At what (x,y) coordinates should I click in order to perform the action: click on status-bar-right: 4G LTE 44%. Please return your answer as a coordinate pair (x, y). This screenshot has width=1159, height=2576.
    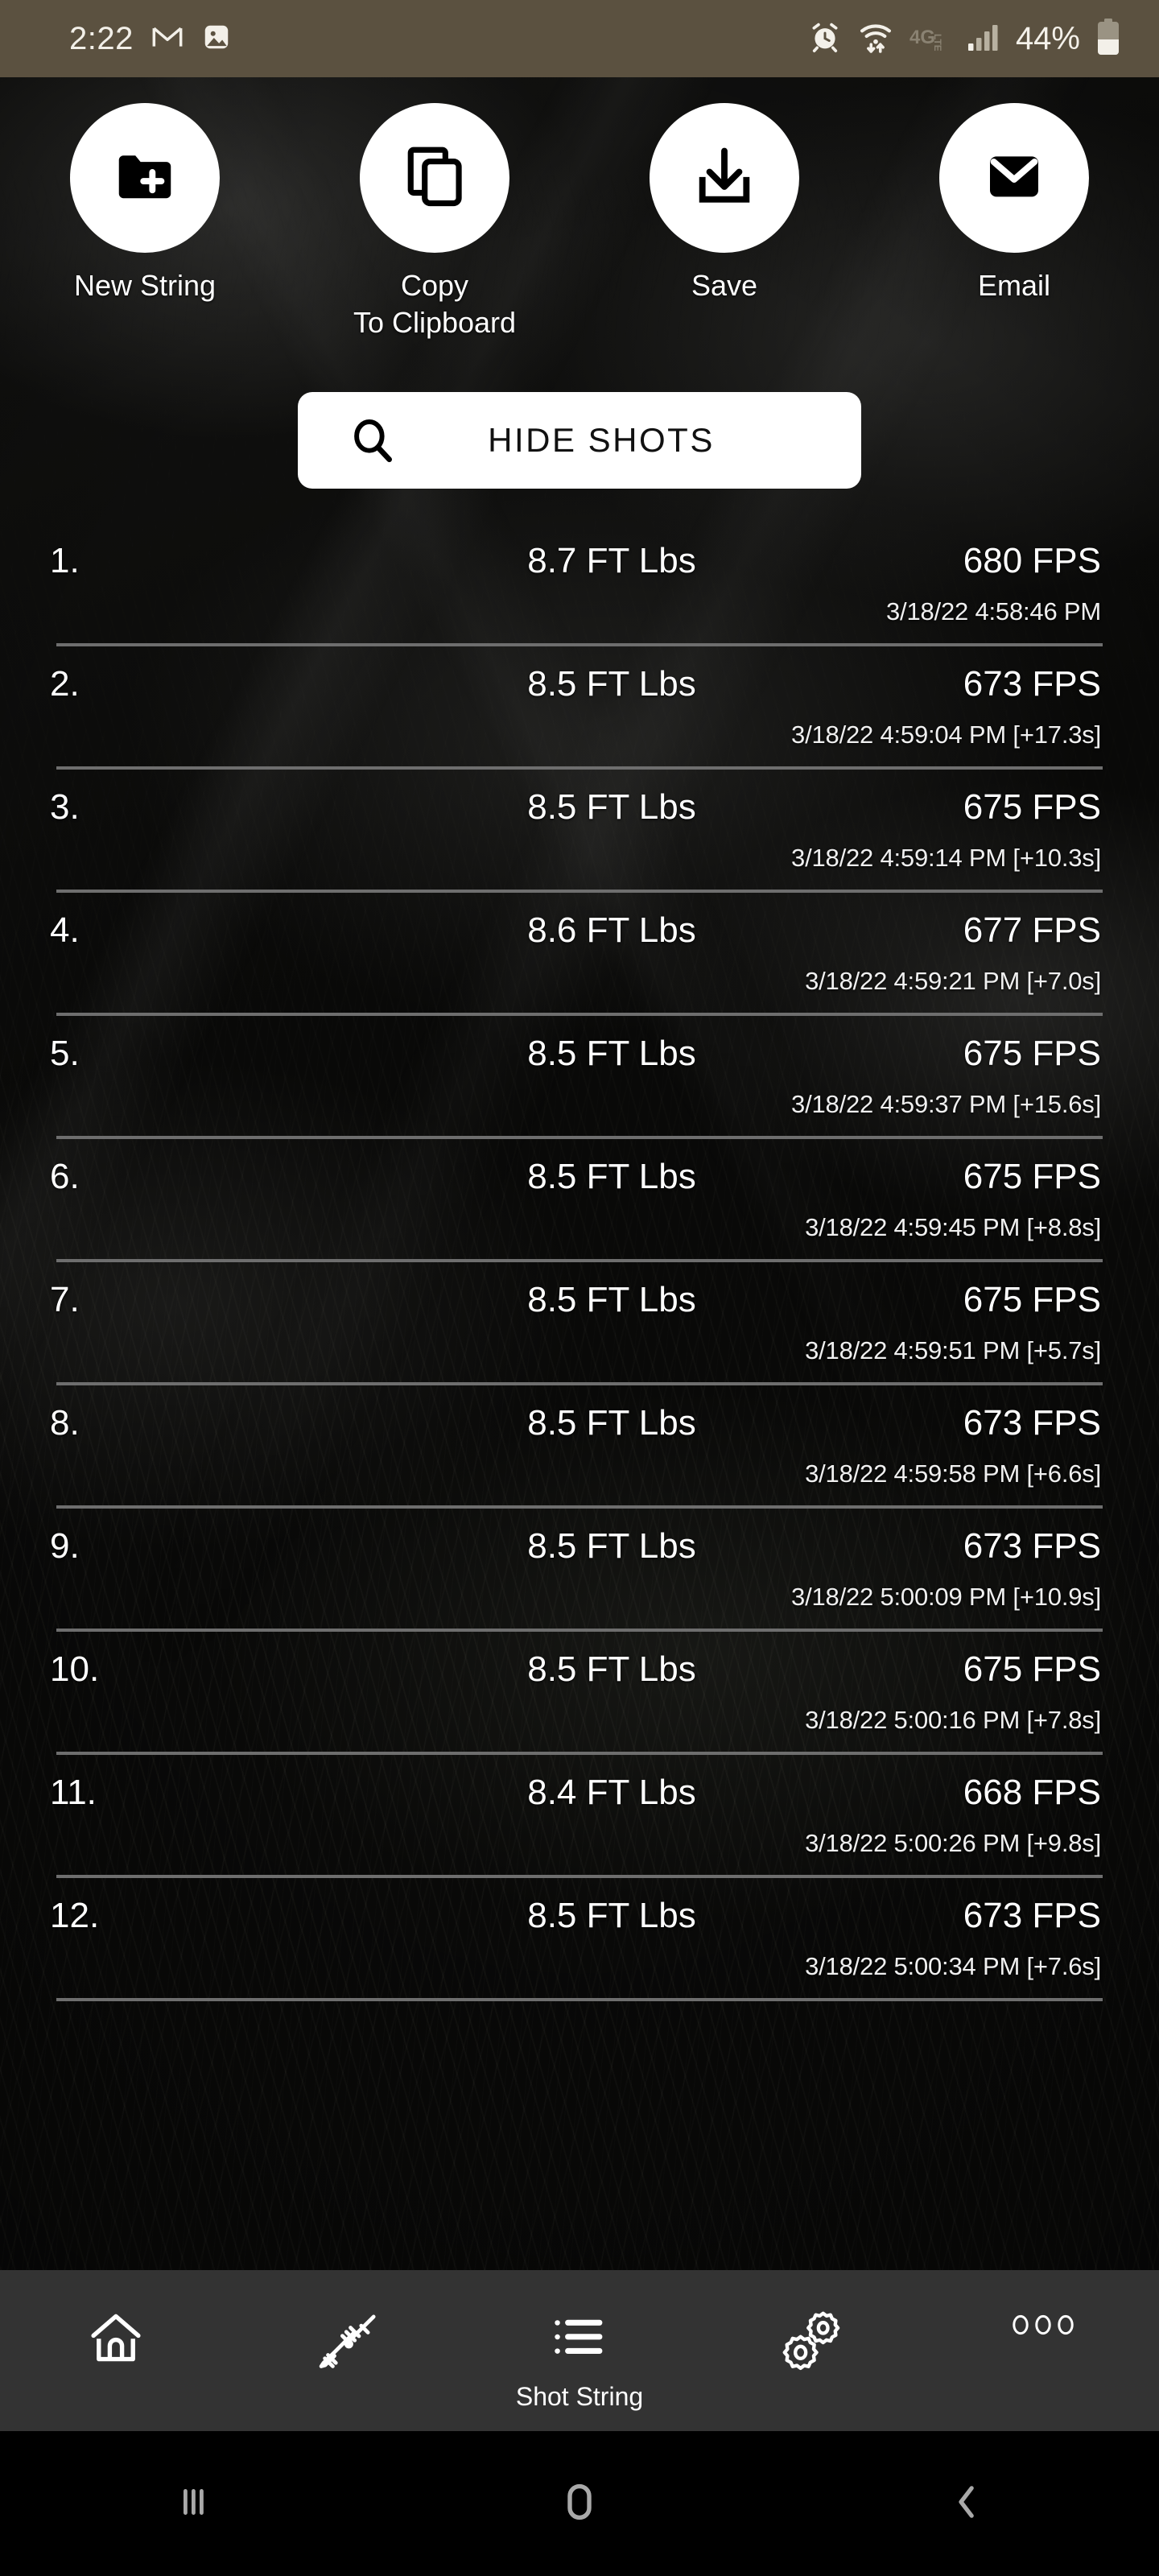
    Looking at the image, I should click on (964, 39).